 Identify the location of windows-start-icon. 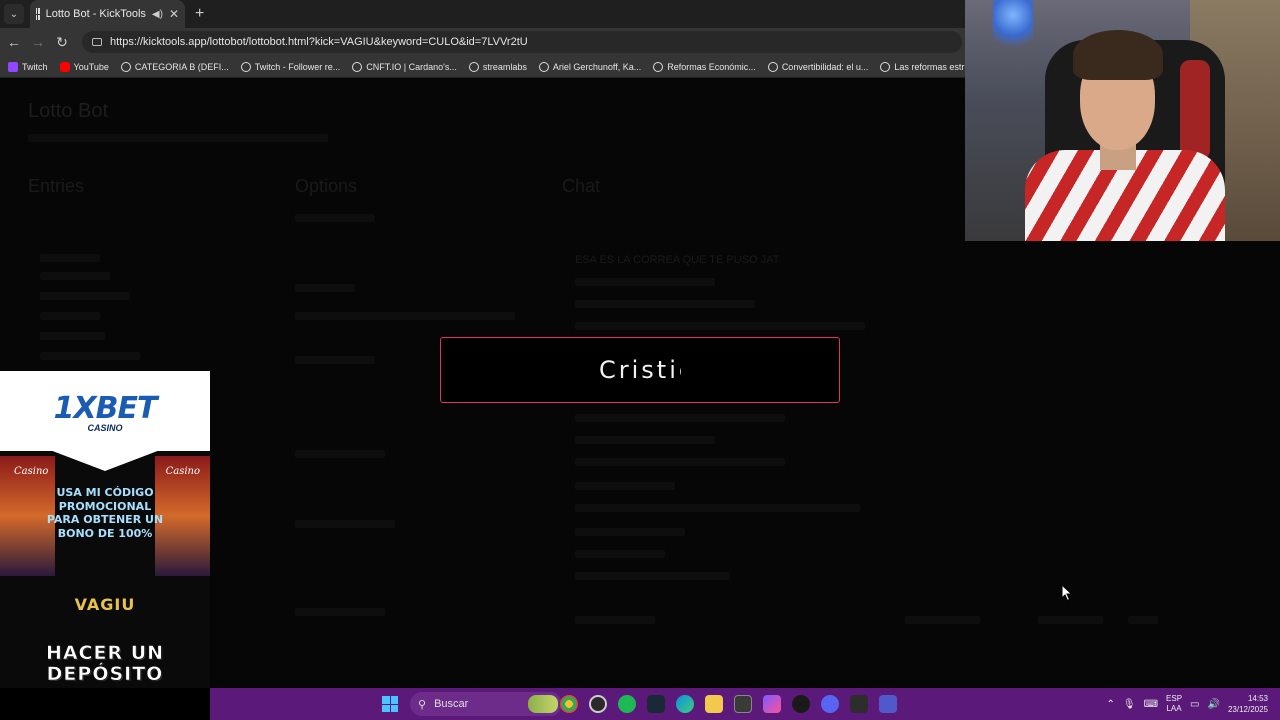
(390, 704).